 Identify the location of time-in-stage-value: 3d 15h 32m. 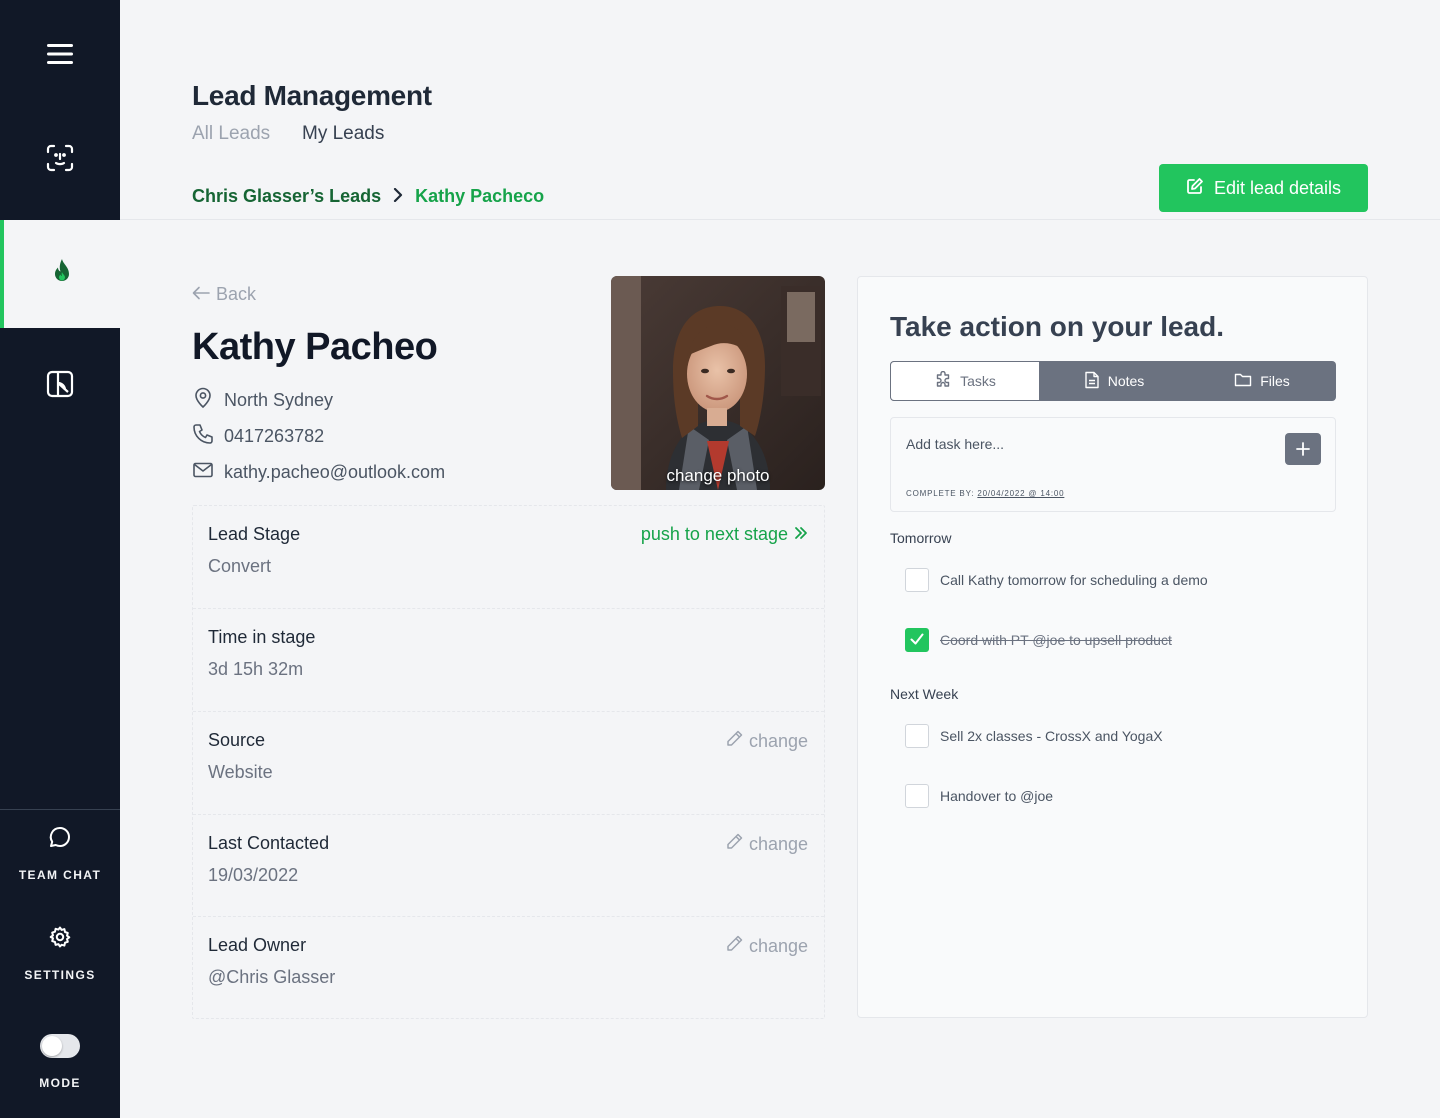
(256, 669).